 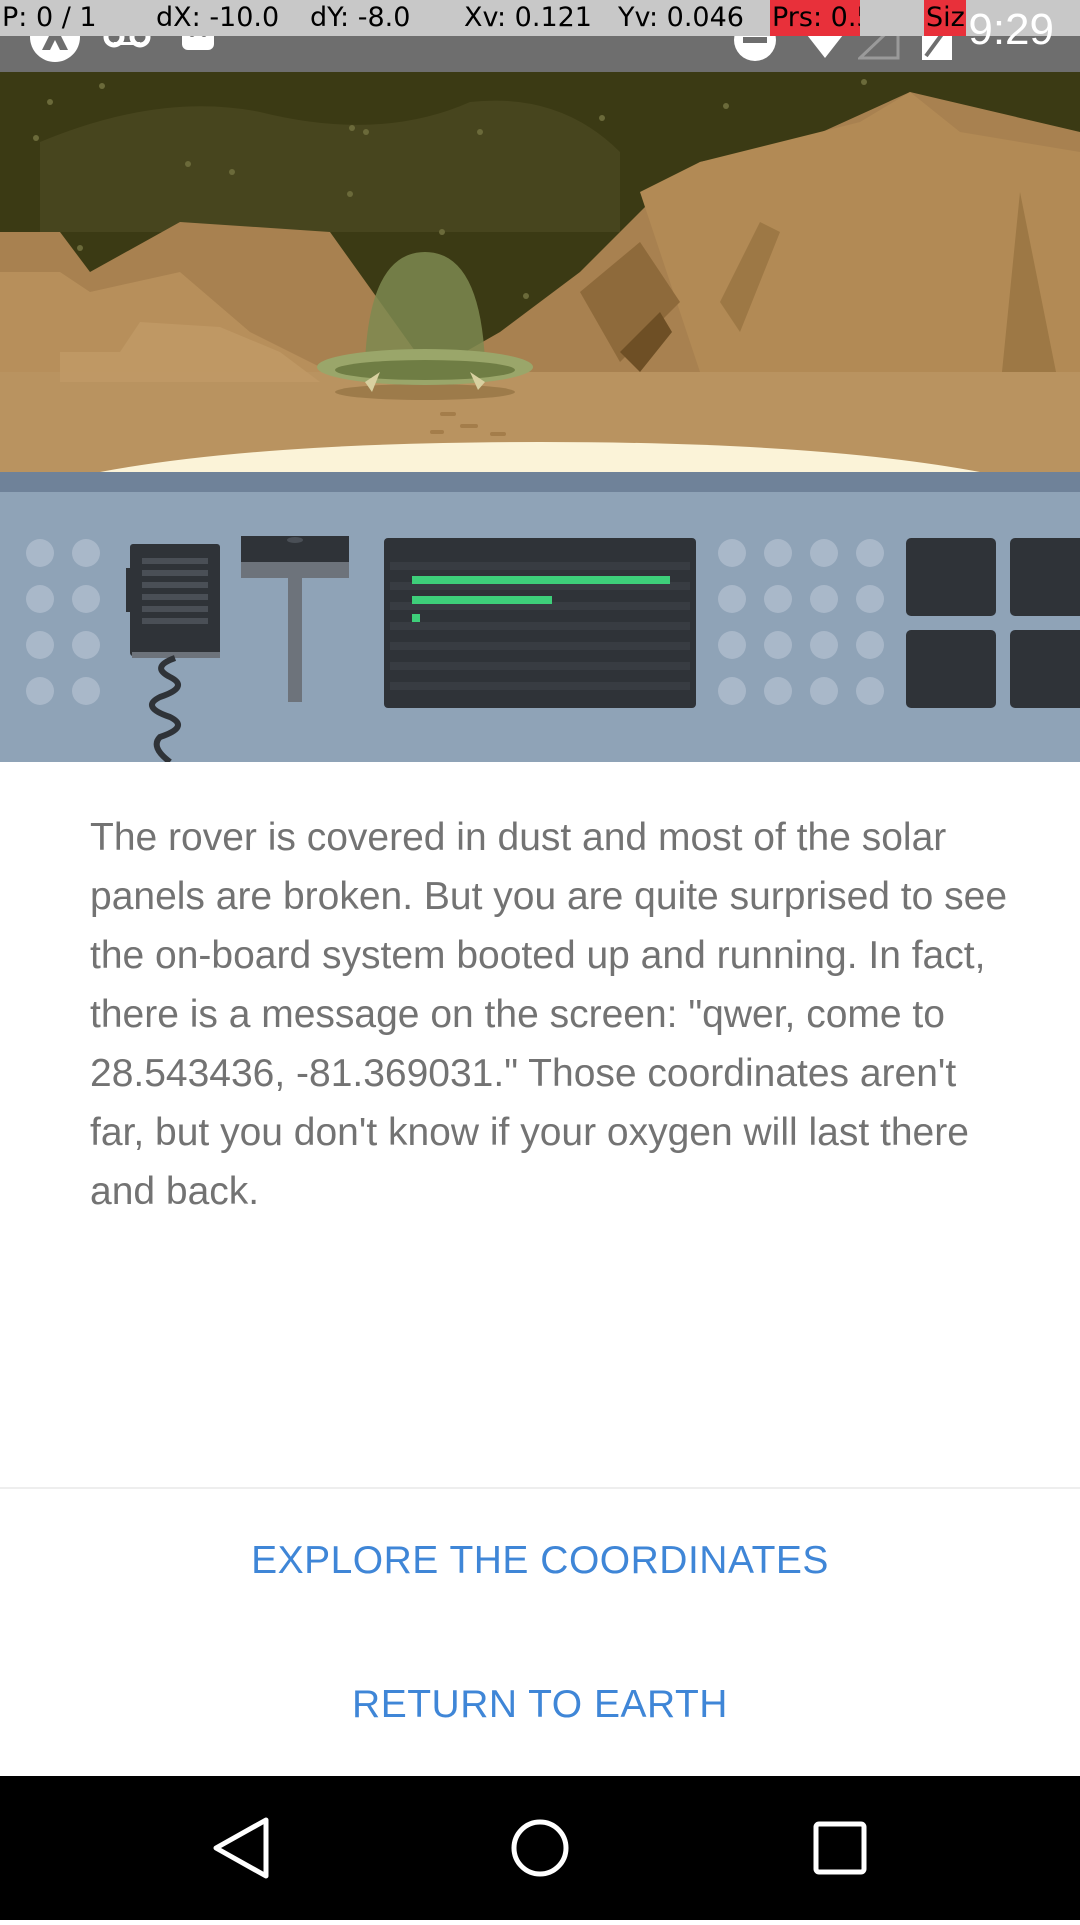 I want to click on pointer-dx: dX: -10.0, so click(x=218, y=17).